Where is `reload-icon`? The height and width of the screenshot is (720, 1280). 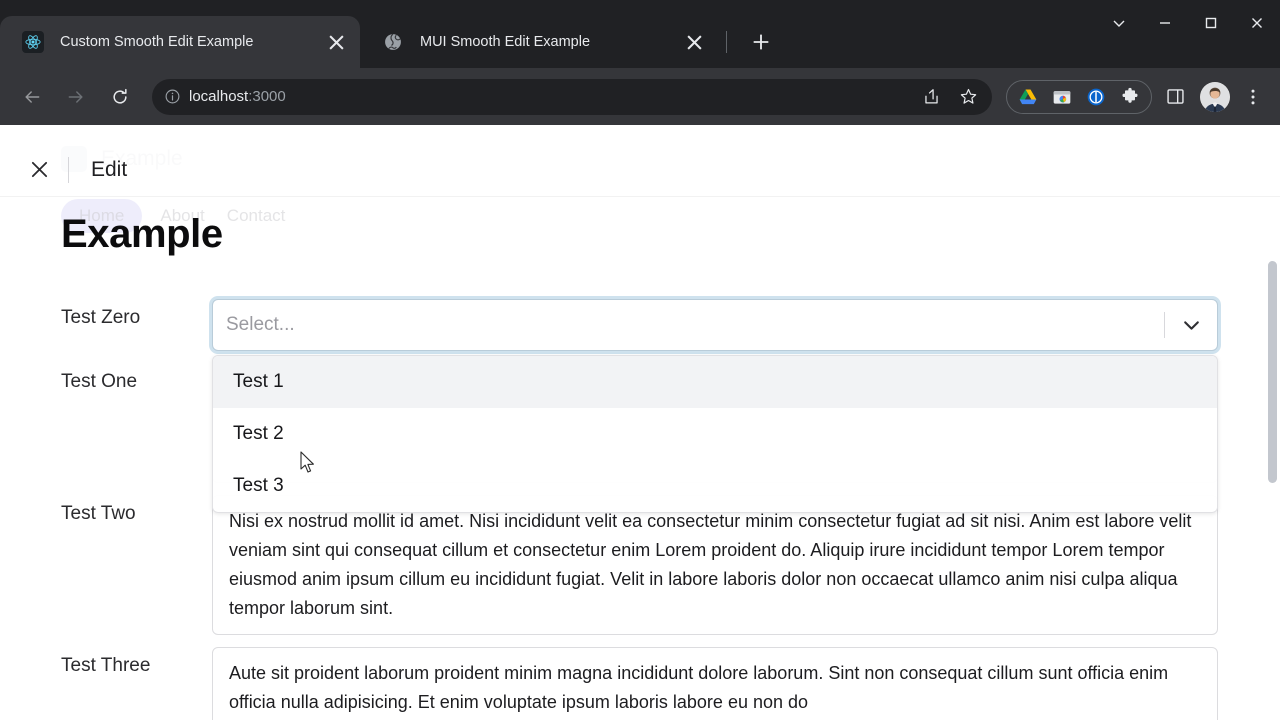
reload-icon is located at coordinates (120, 97).